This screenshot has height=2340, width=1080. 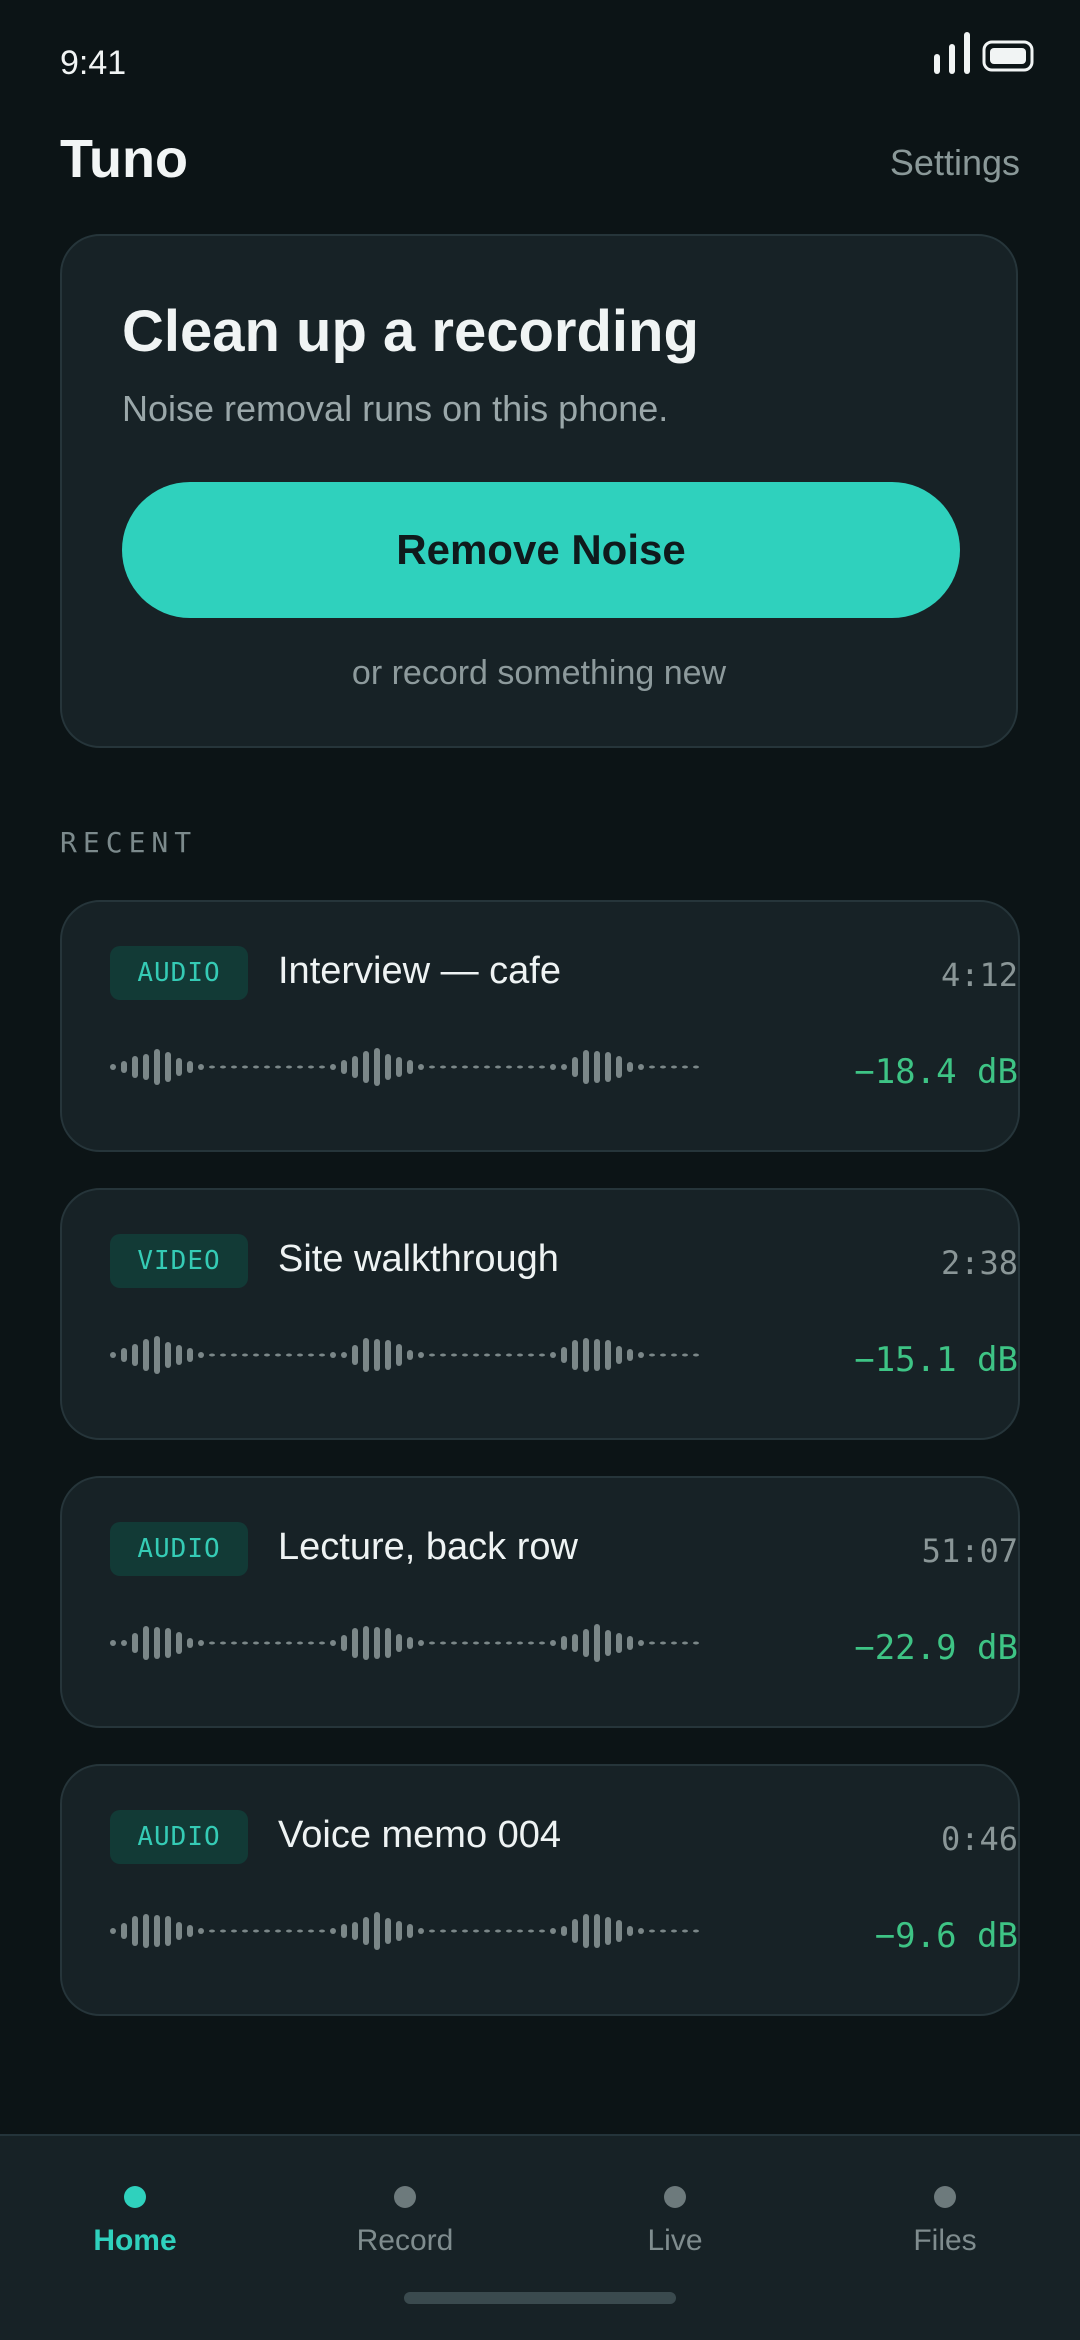 What do you see at coordinates (675, 2222) in the screenshot?
I see `nav-item-live: Live` at bounding box center [675, 2222].